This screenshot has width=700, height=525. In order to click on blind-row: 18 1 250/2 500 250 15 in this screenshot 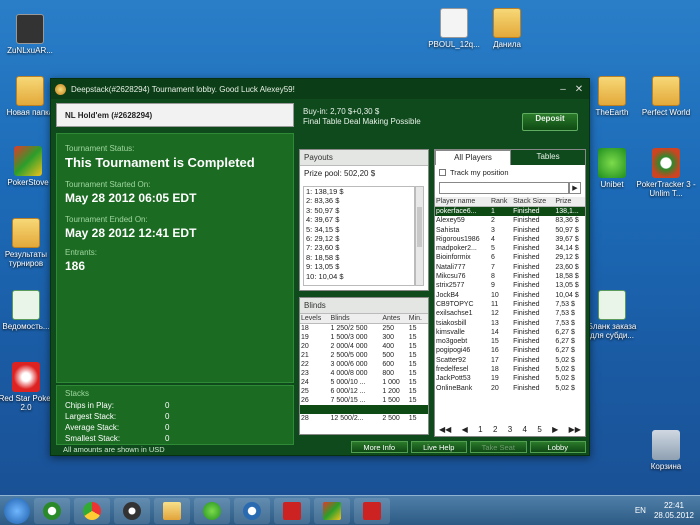, I will do `click(364, 329)`.